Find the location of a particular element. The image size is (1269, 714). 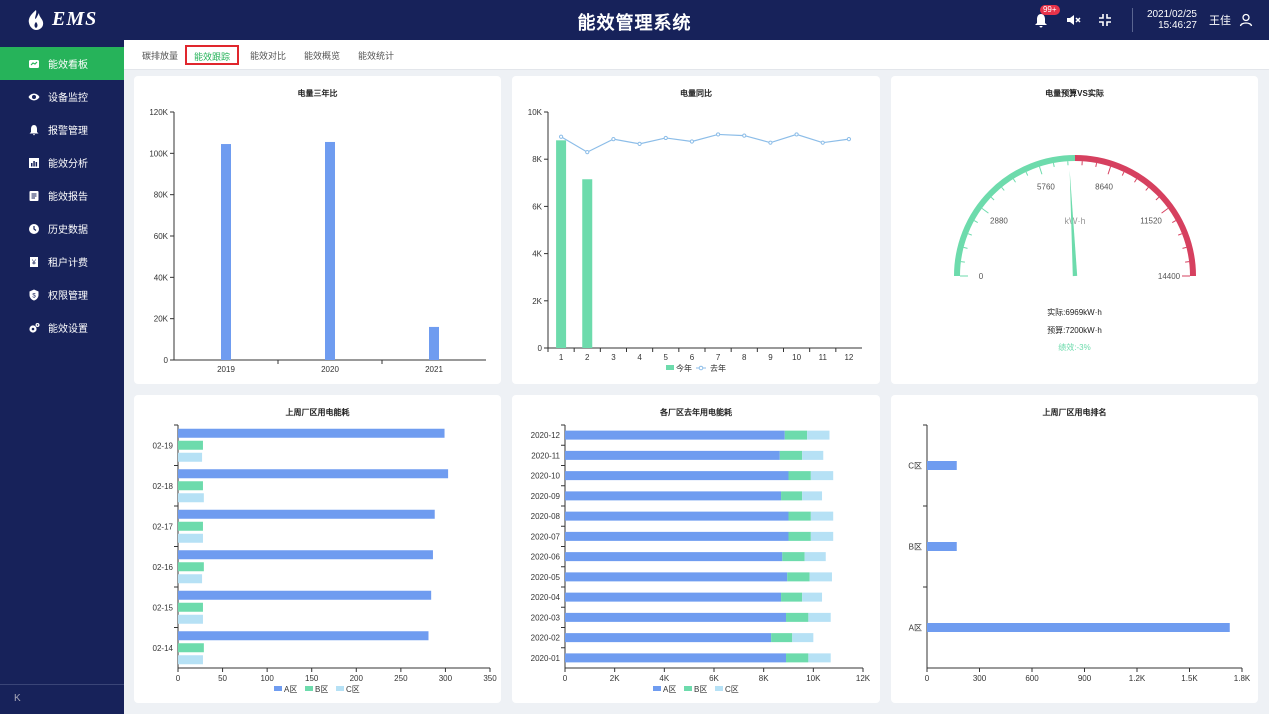

y-tick-label: 4K is located at coordinates (537, 254).